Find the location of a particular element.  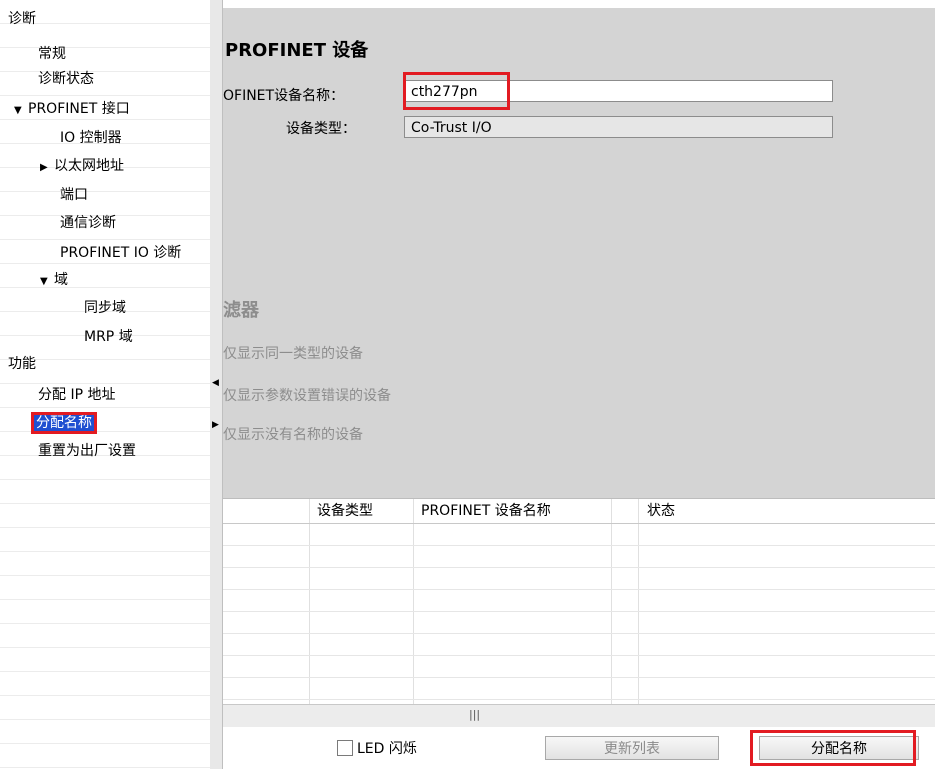

tree-item-functions: 功能 is located at coordinates (22, 364).